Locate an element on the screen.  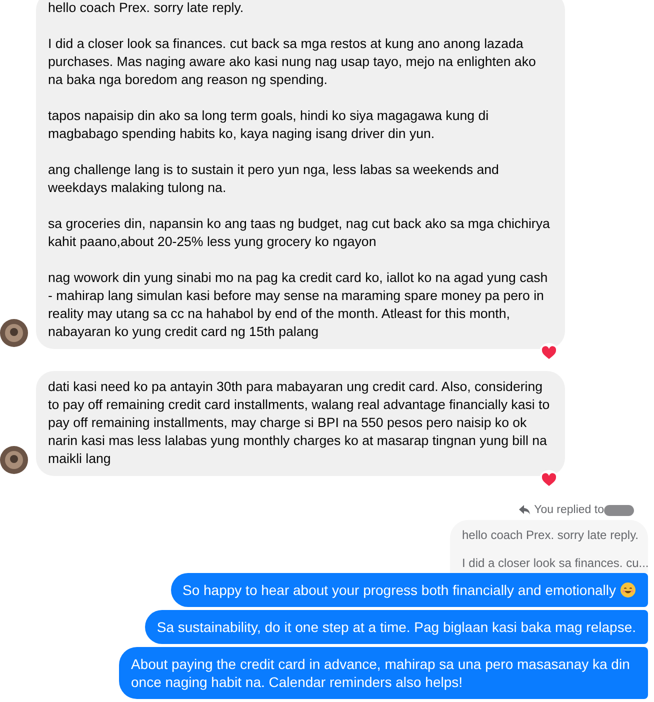
message-paragraph: hello coach Prex. sorry late reply. is located at coordinates (146, 8).